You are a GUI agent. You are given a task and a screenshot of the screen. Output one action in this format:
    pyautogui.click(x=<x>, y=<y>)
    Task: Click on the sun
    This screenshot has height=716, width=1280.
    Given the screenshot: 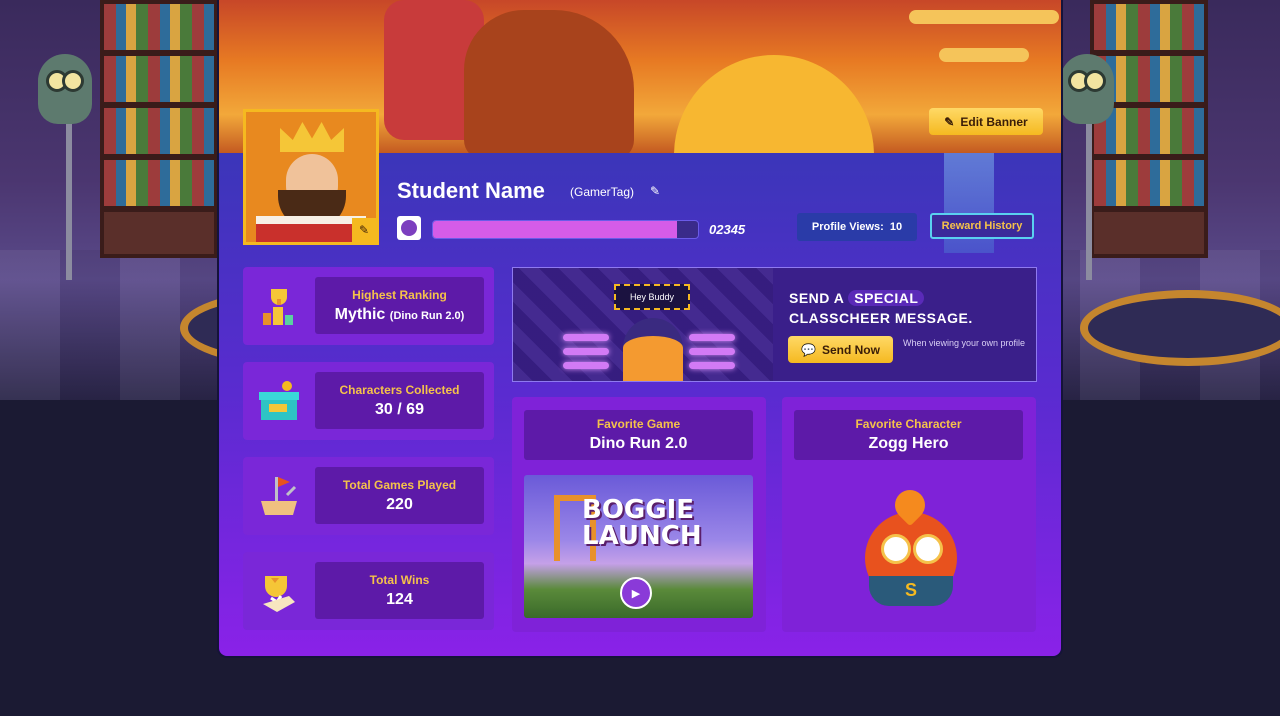 What is the action you would take?
    pyautogui.click(x=774, y=104)
    